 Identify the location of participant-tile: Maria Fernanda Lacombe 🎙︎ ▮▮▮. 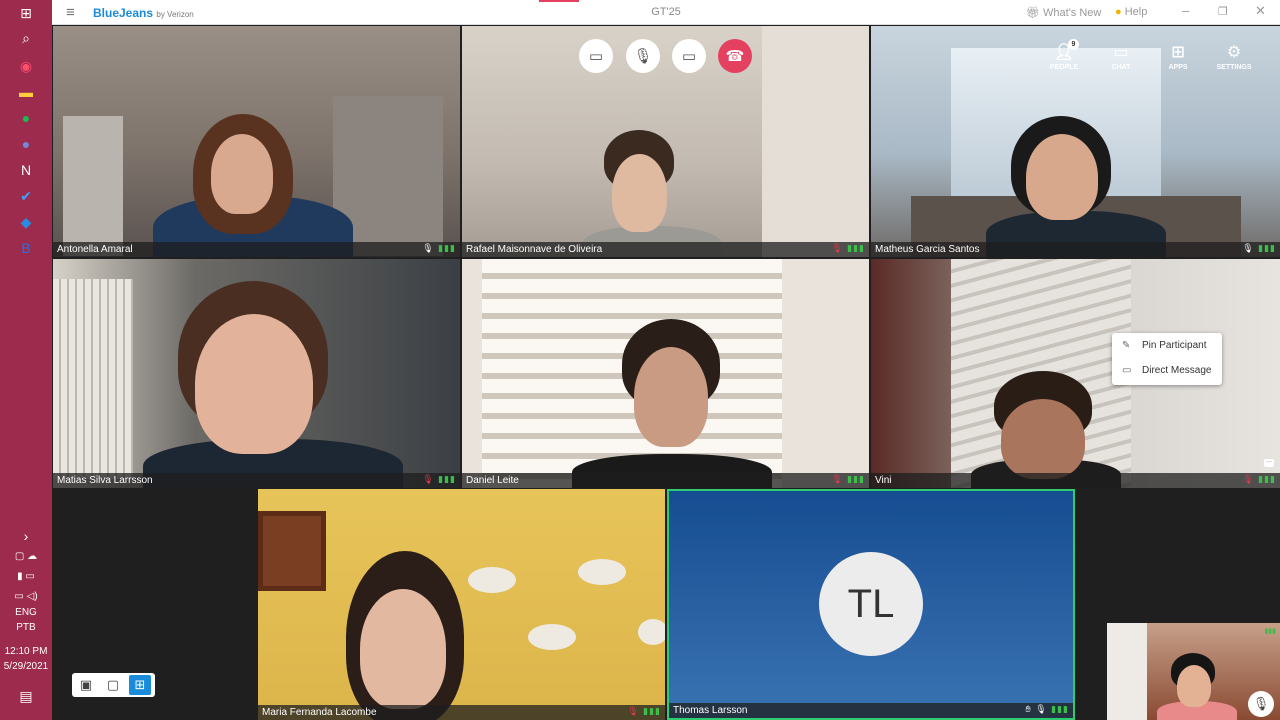
(461, 604).